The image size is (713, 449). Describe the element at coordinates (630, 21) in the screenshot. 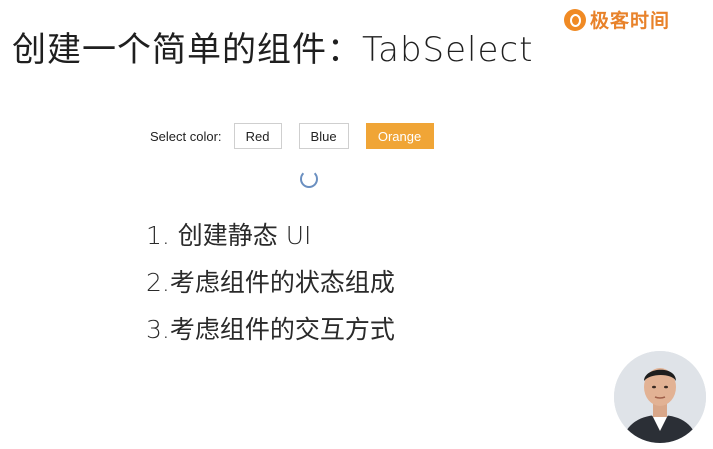

I see `logo-text: 极客时间` at that location.